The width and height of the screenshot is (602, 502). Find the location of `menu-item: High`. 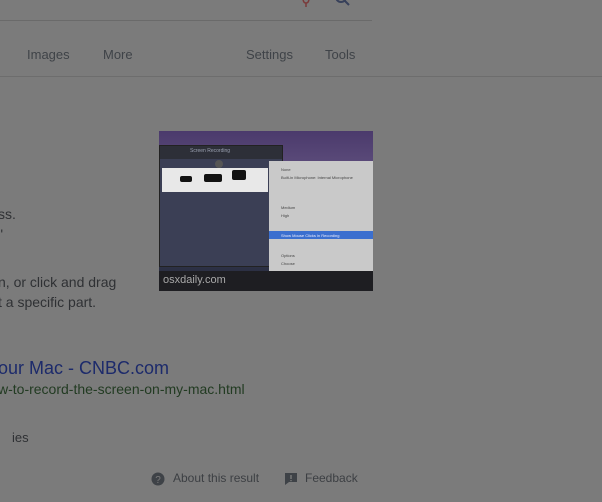

menu-item: High is located at coordinates (285, 215).